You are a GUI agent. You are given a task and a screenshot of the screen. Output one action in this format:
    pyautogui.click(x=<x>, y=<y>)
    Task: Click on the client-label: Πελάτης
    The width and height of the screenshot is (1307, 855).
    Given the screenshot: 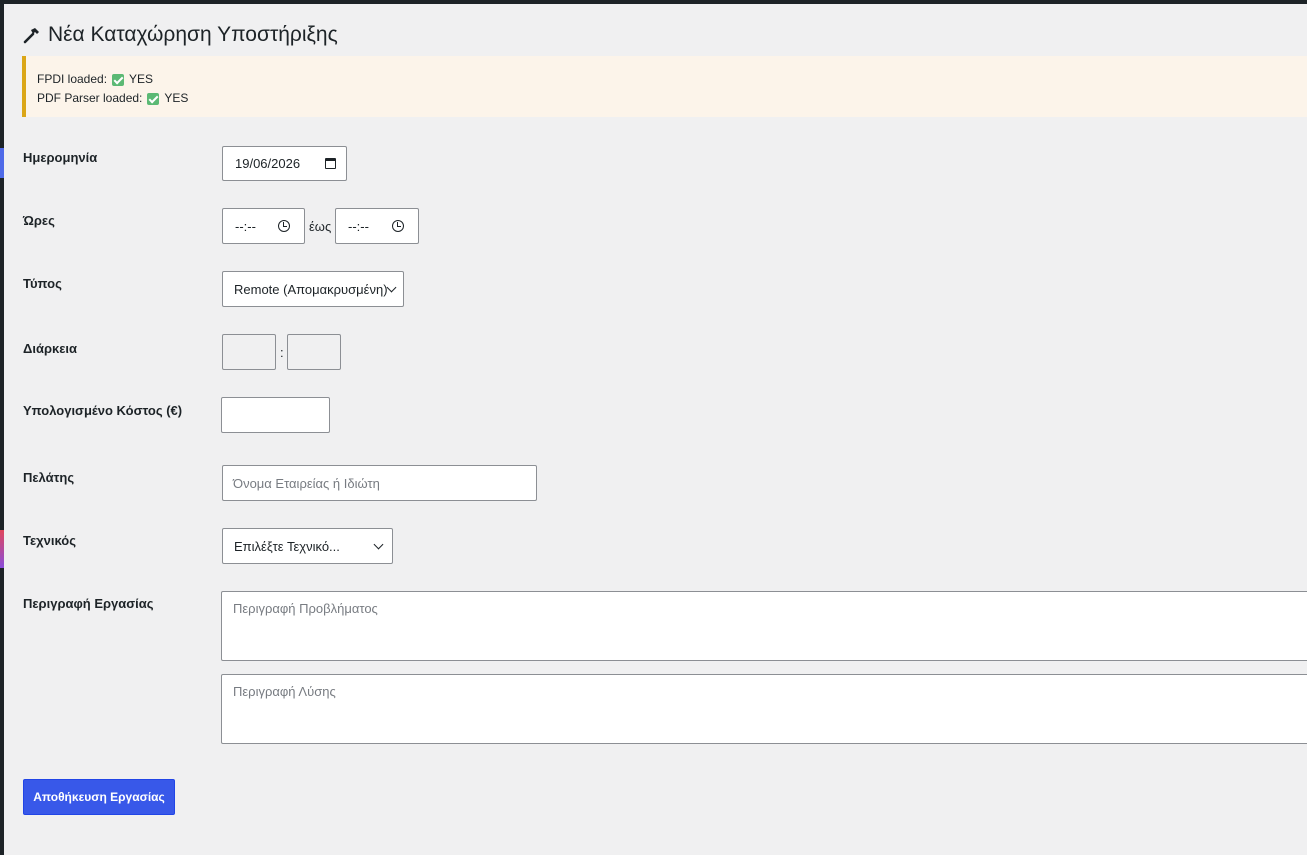 What is the action you would take?
    pyautogui.click(x=49, y=477)
    